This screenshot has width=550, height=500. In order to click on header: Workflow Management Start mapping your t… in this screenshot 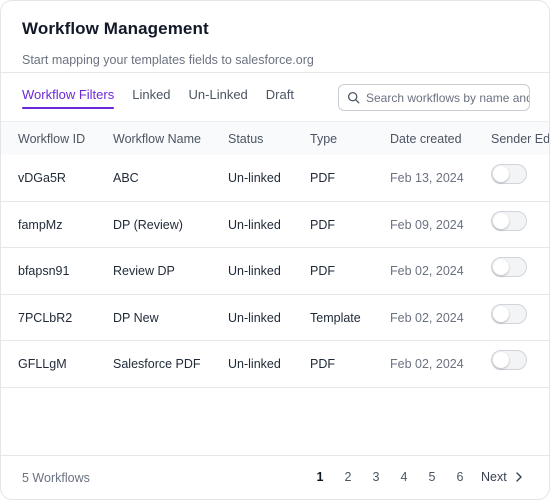, I will do `click(168, 43)`.